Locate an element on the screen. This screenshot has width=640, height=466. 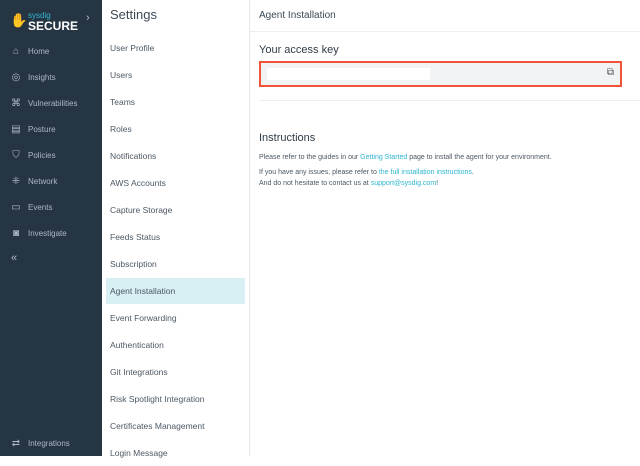
nav-label: Home is located at coordinates (39, 51).